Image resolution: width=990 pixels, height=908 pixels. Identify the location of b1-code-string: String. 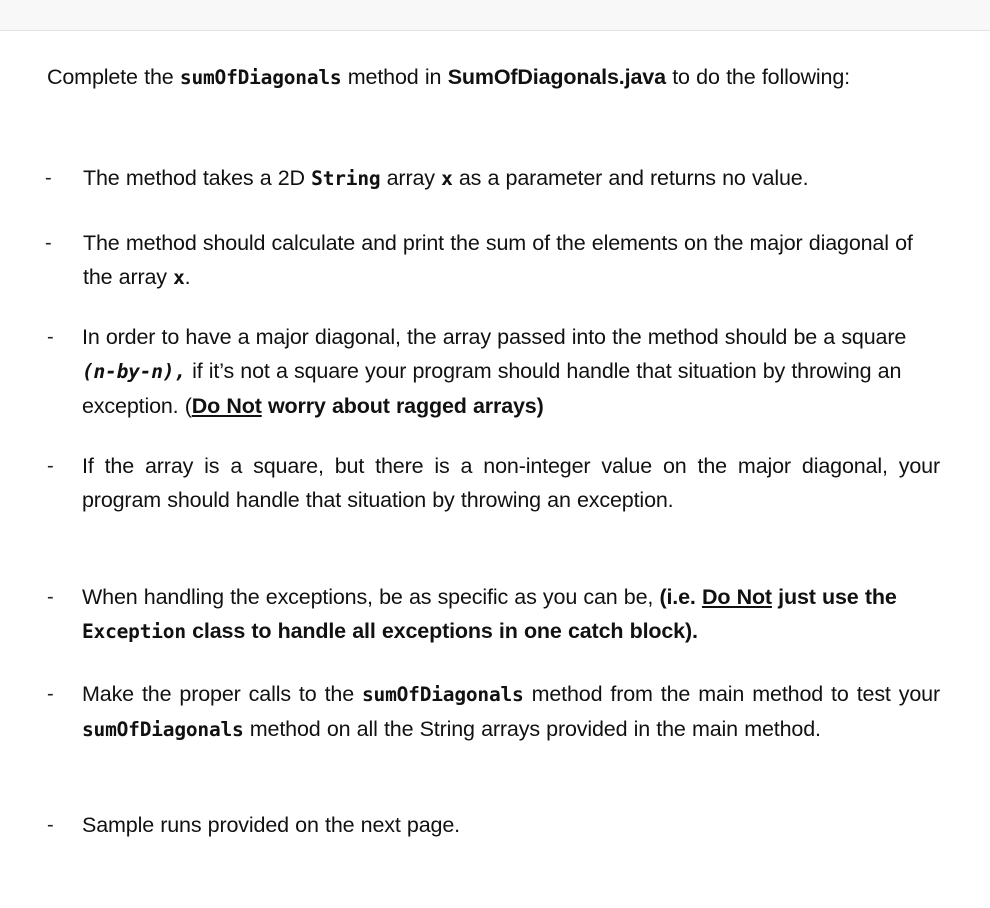
(346, 178).